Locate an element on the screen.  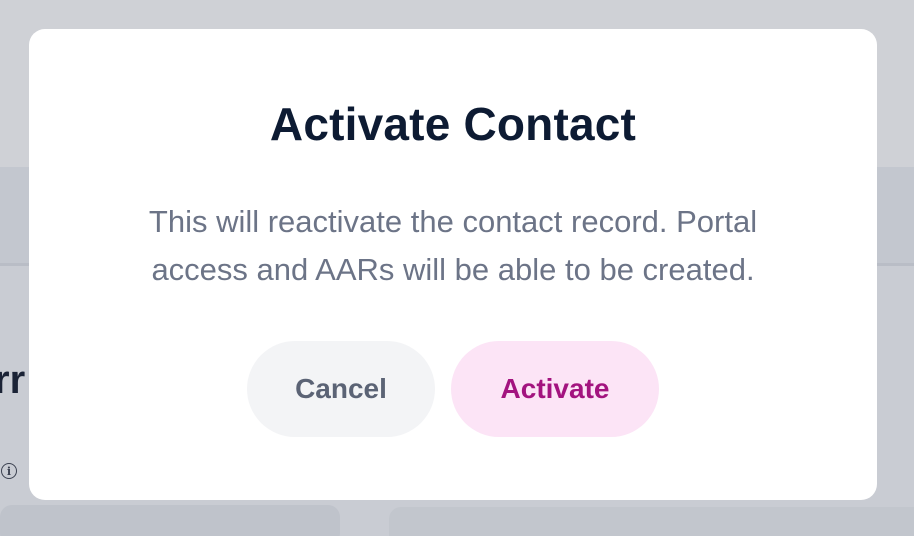
dialog-actions: Cancel Activate is located at coordinates (453, 389).